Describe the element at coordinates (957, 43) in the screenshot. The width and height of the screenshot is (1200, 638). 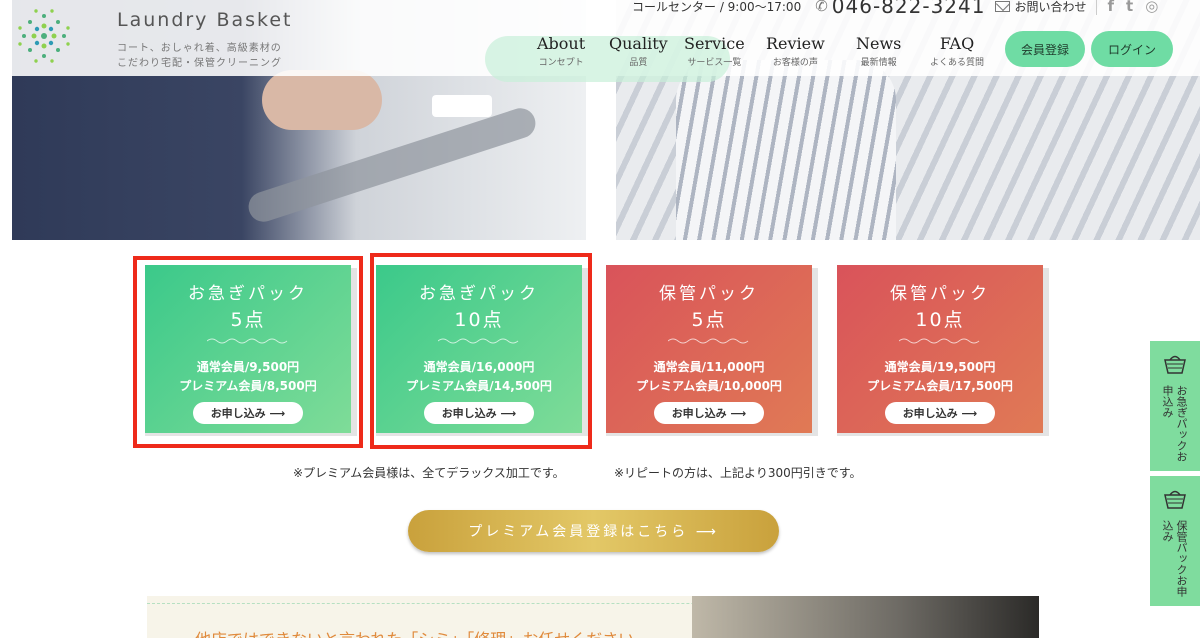
I see `nav-label-en: FAQ` at that location.